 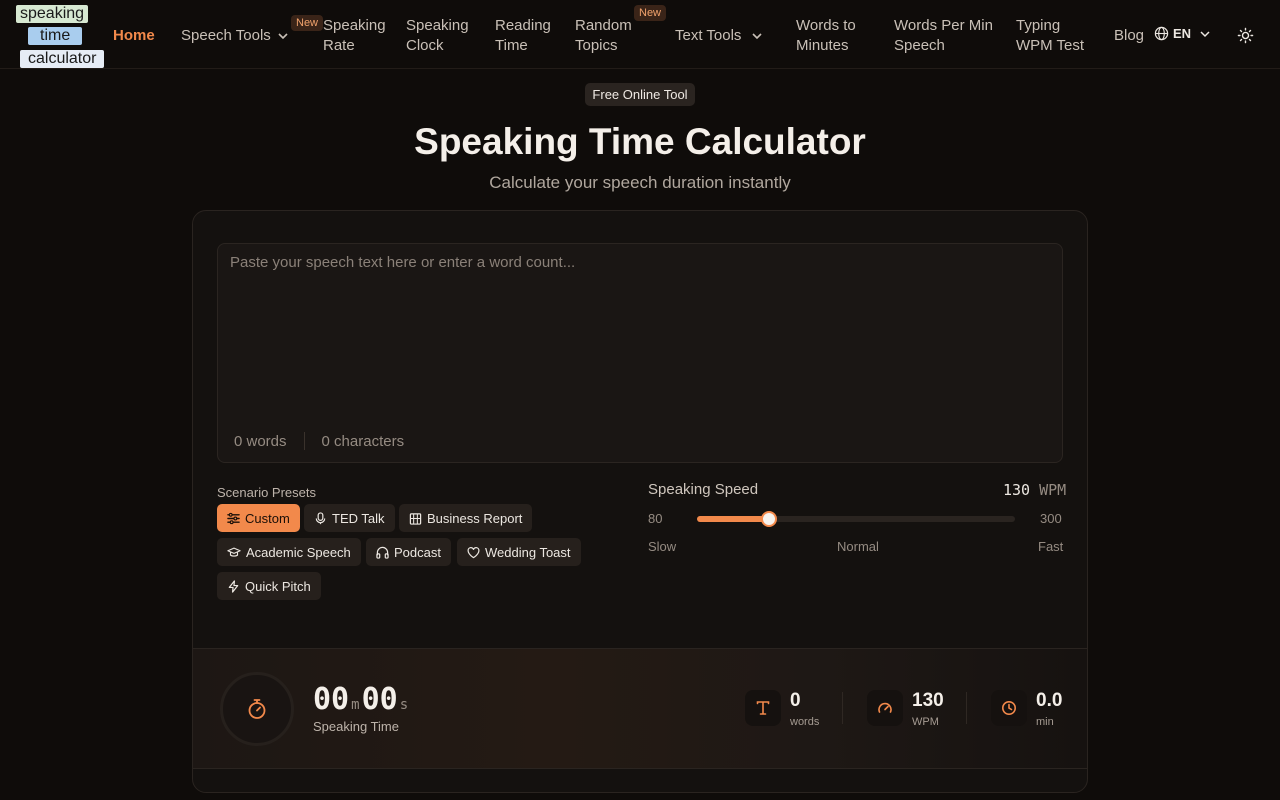 I want to click on nav-label-line: Topics, so click(x=596, y=45).